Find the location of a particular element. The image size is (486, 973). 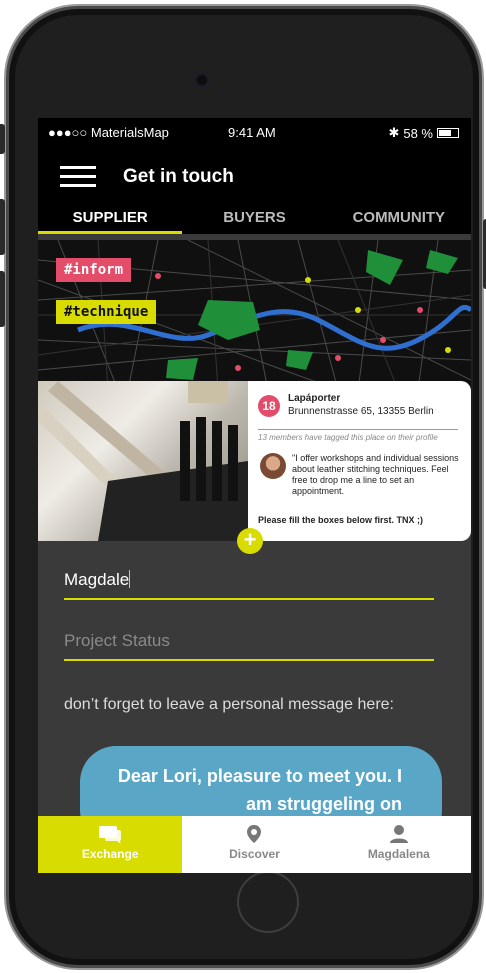

home-button is located at coordinates (268, 902).